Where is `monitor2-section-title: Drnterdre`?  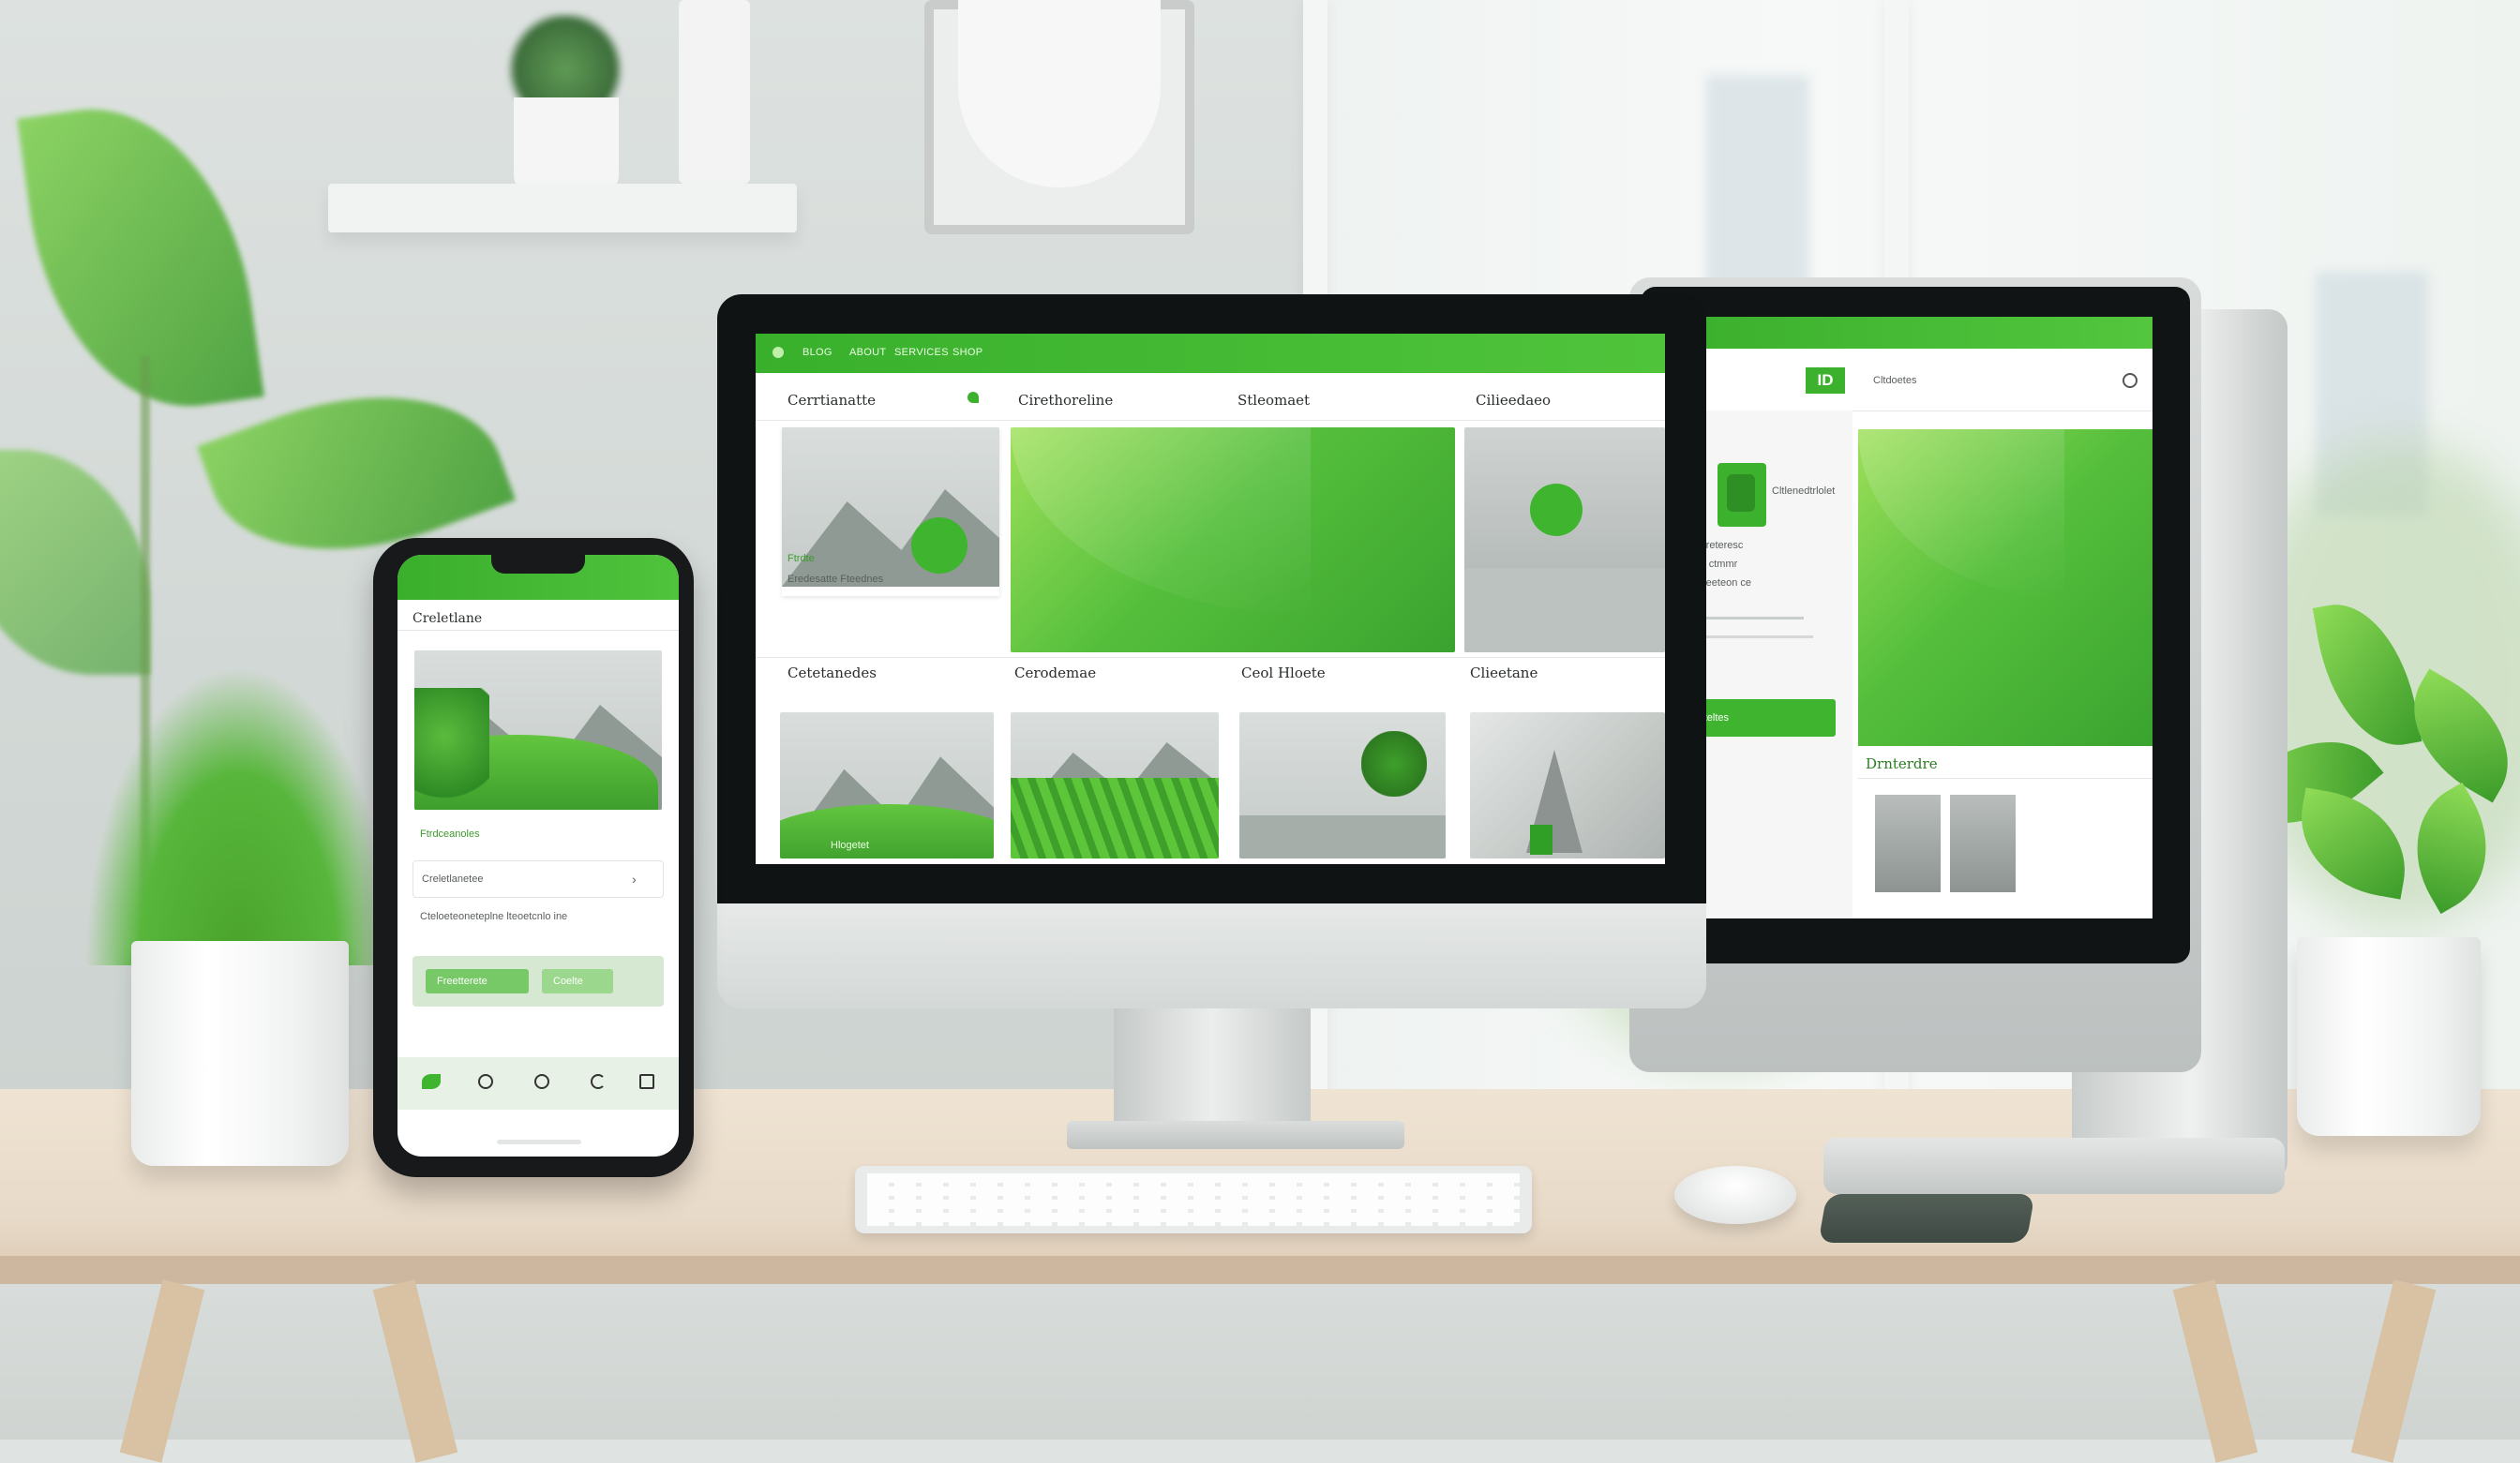
monitor2-section-title: Drnterdre is located at coordinates (1902, 763).